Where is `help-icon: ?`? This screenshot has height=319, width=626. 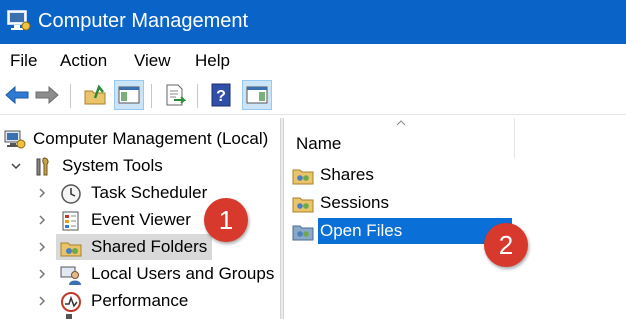 help-icon: ? is located at coordinates (221, 95).